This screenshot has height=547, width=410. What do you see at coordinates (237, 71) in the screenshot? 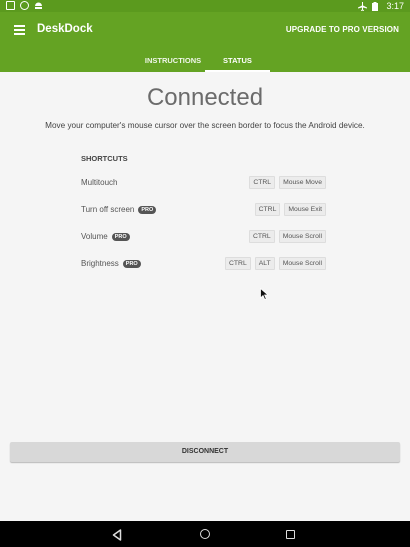
I see `tab-indicator` at bounding box center [237, 71].